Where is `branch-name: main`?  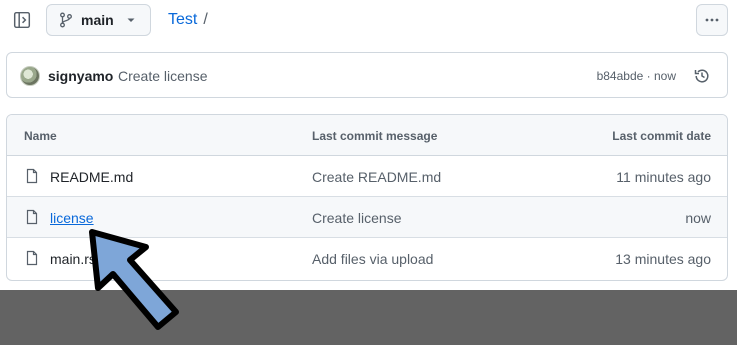 branch-name: main is located at coordinates (97, 20).